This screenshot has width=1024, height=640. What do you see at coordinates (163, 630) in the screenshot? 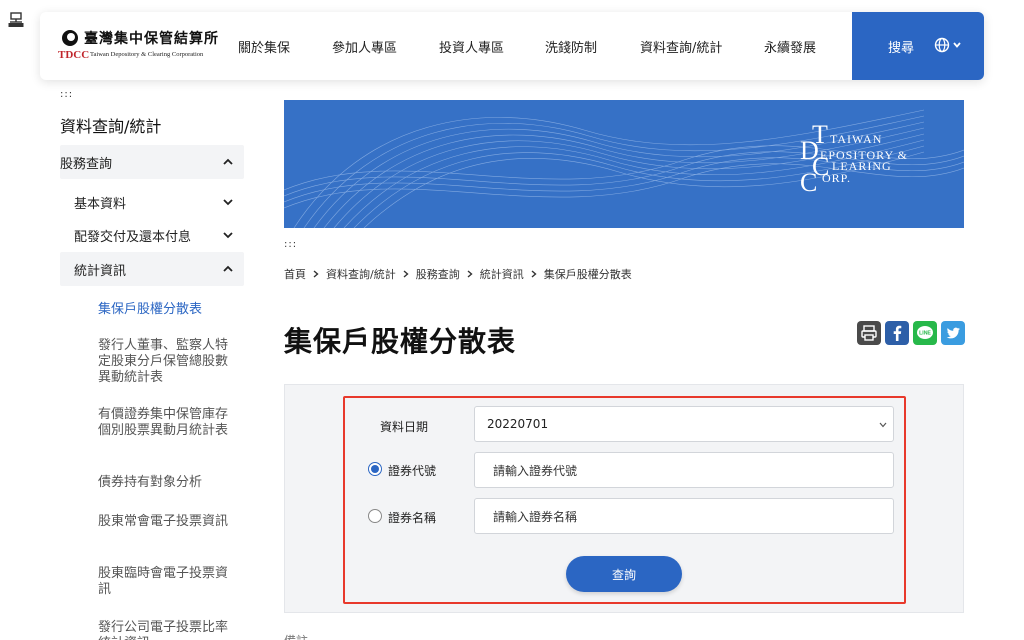
I see `sidebar-subitem: 發行公司電子投票比率統計資訊` at bounding box center [163, 630].